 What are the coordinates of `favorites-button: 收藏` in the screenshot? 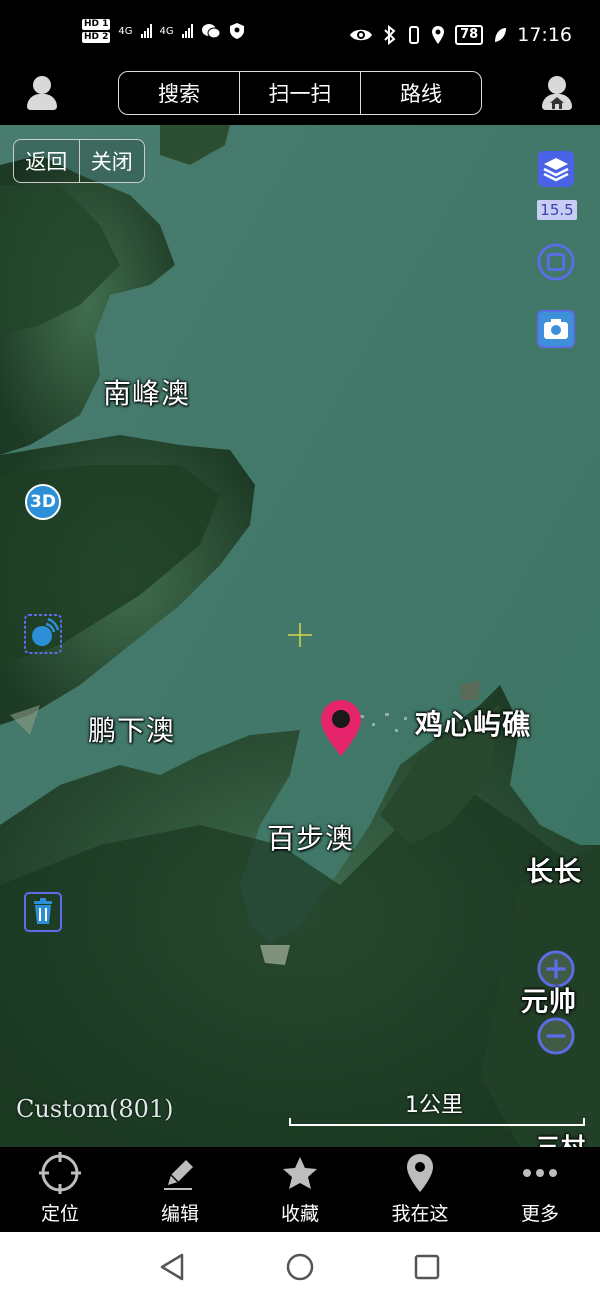 It's located at (300, 1189).